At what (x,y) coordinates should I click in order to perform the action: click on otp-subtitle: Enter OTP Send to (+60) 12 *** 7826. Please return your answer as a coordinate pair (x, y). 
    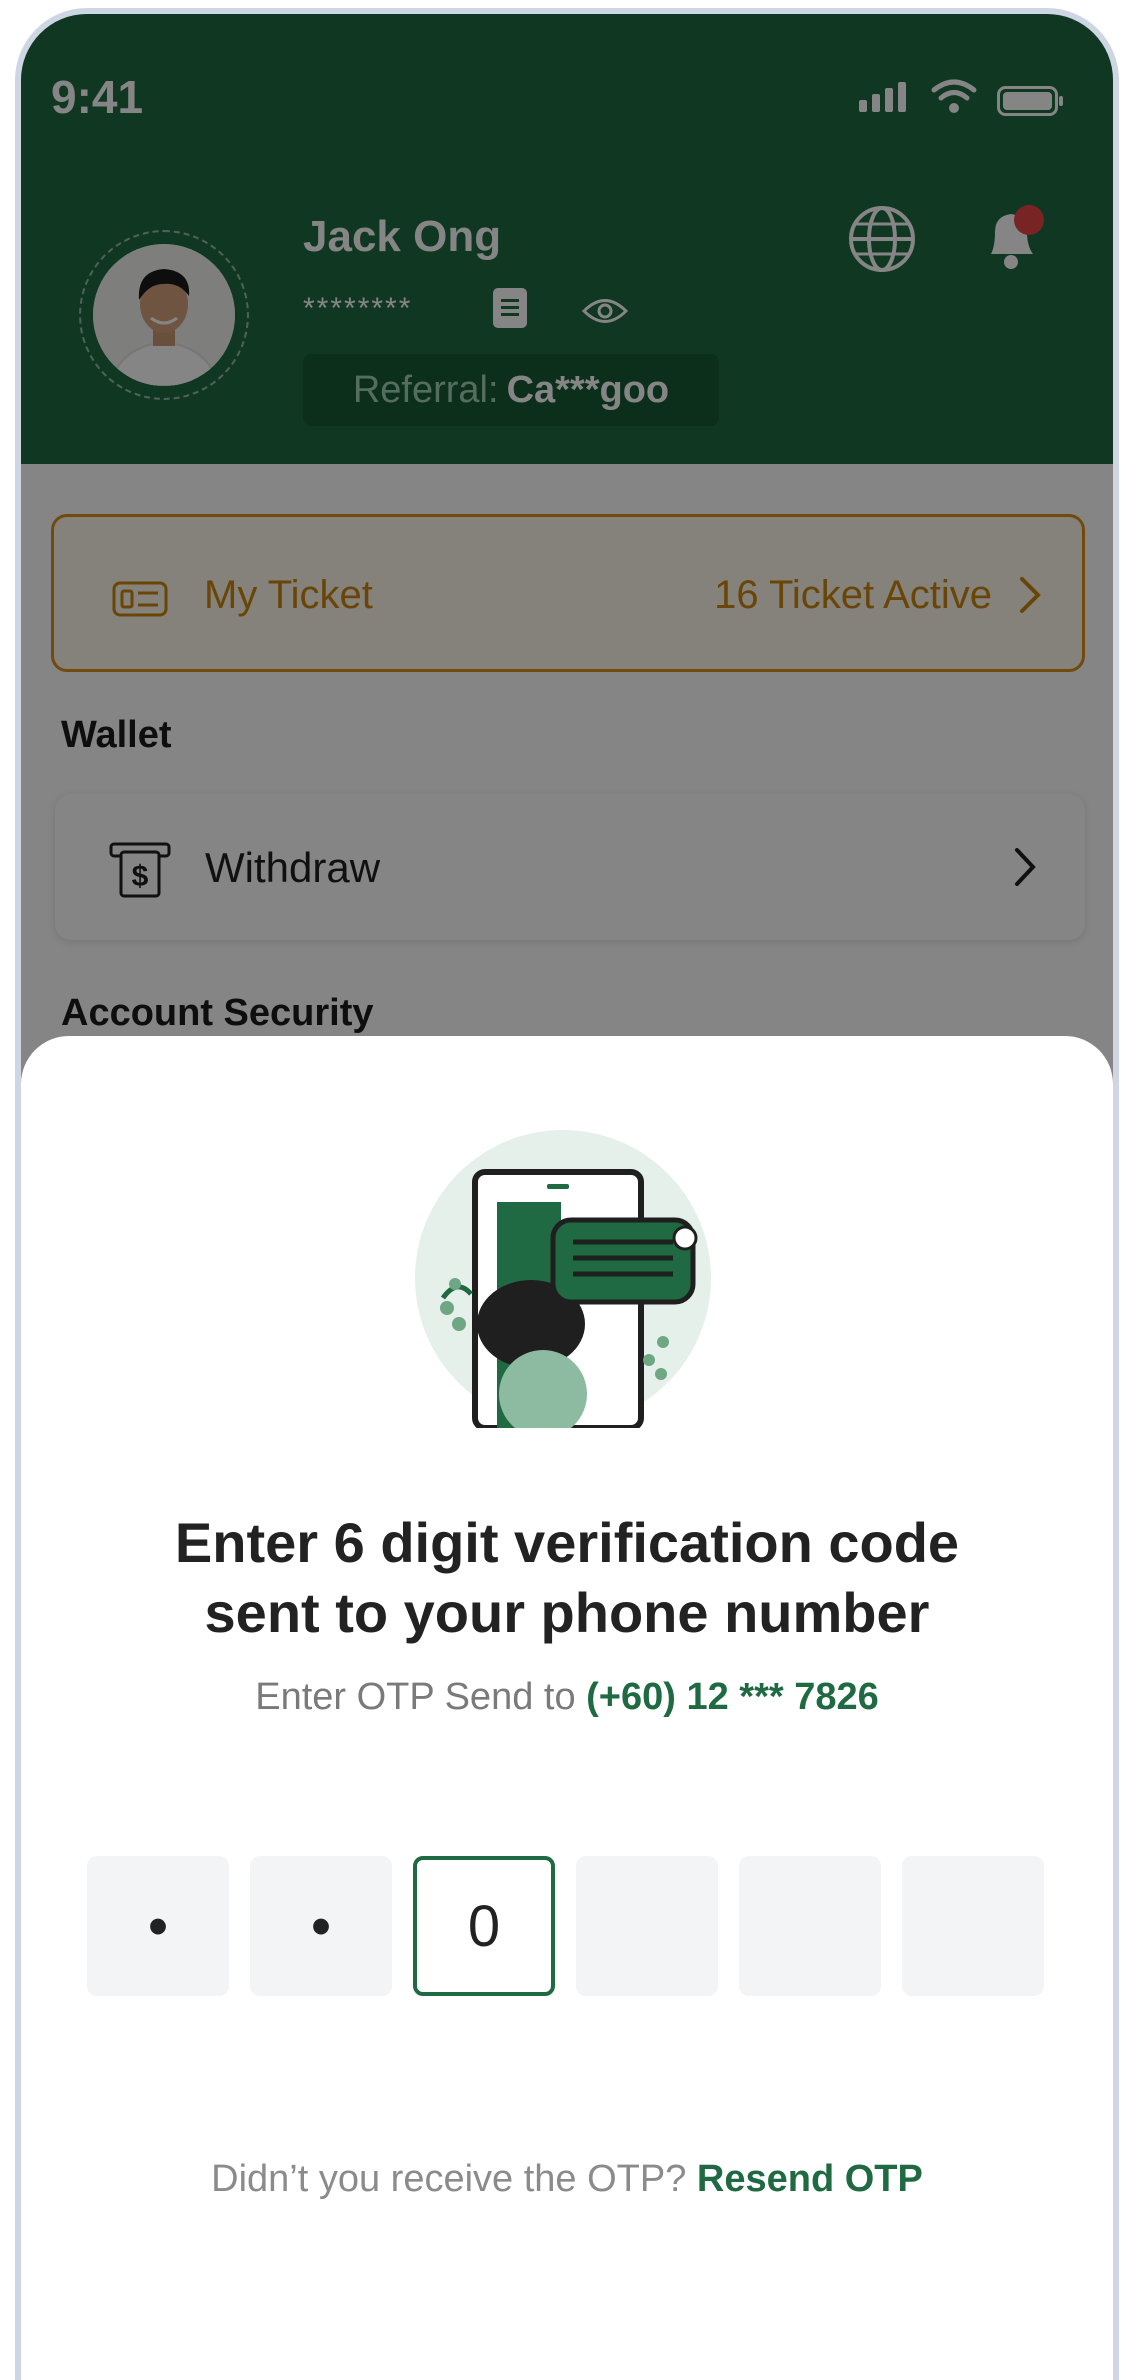
    Looking at the image, I should click on (567, 1697).